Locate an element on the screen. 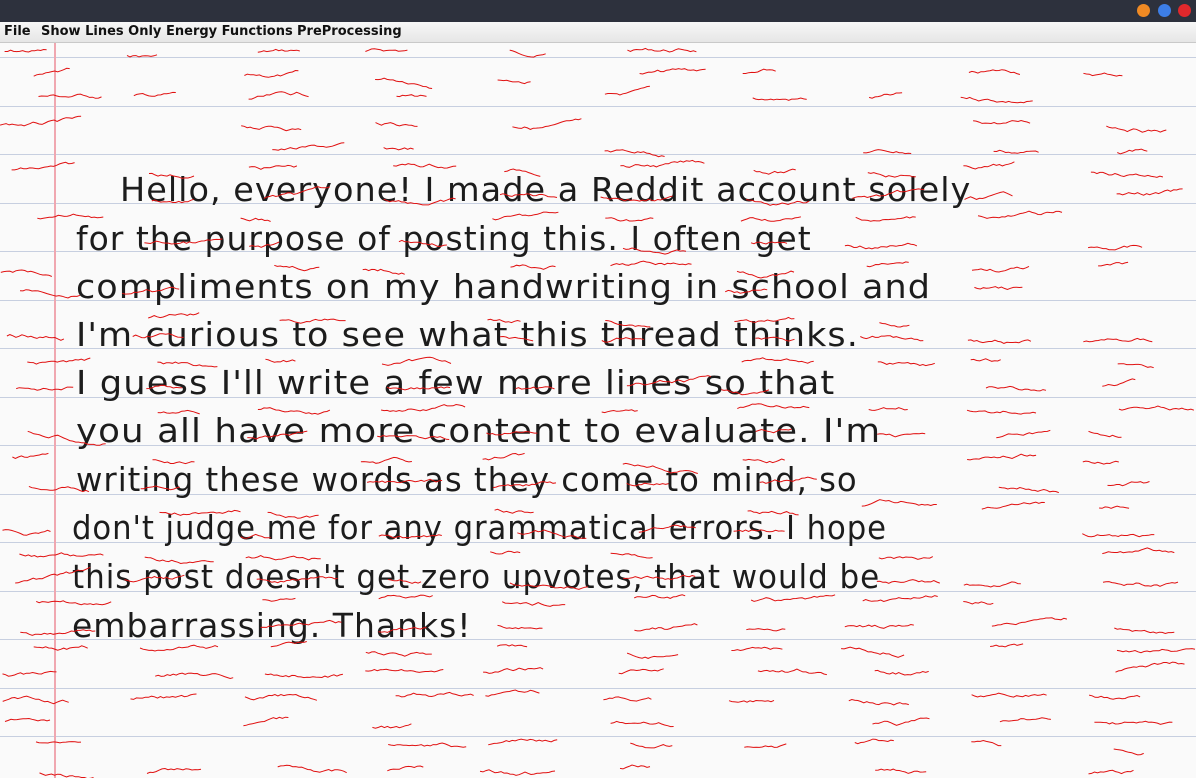  maximize-button is located at coordinates (1164, 10).